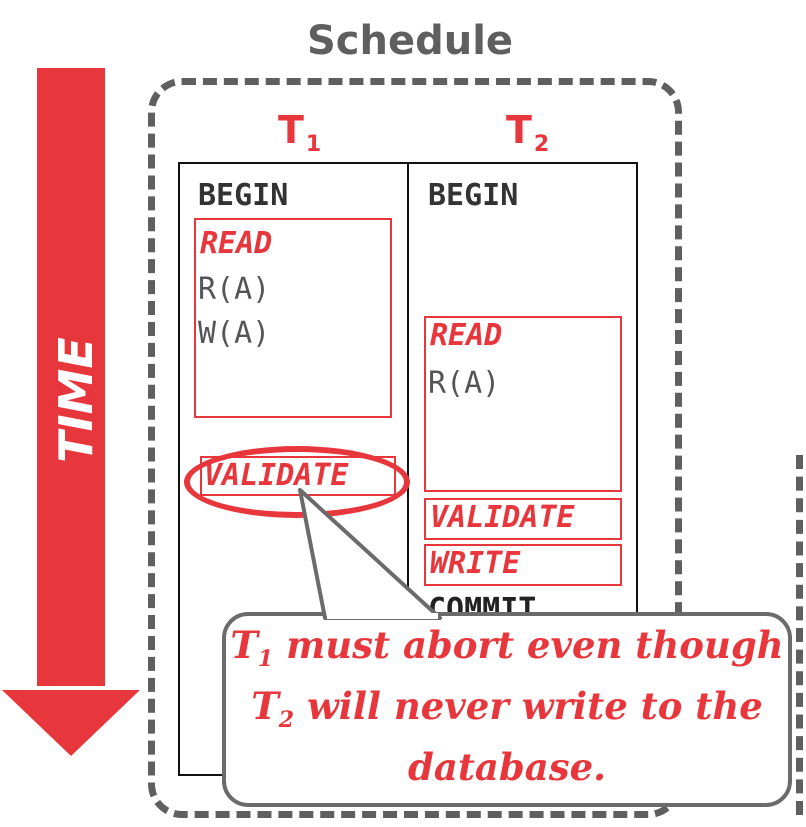 This screenshot has height=827, width=806. I want to click on callout-line-2: T2 will never write to the, so click(507, 708).